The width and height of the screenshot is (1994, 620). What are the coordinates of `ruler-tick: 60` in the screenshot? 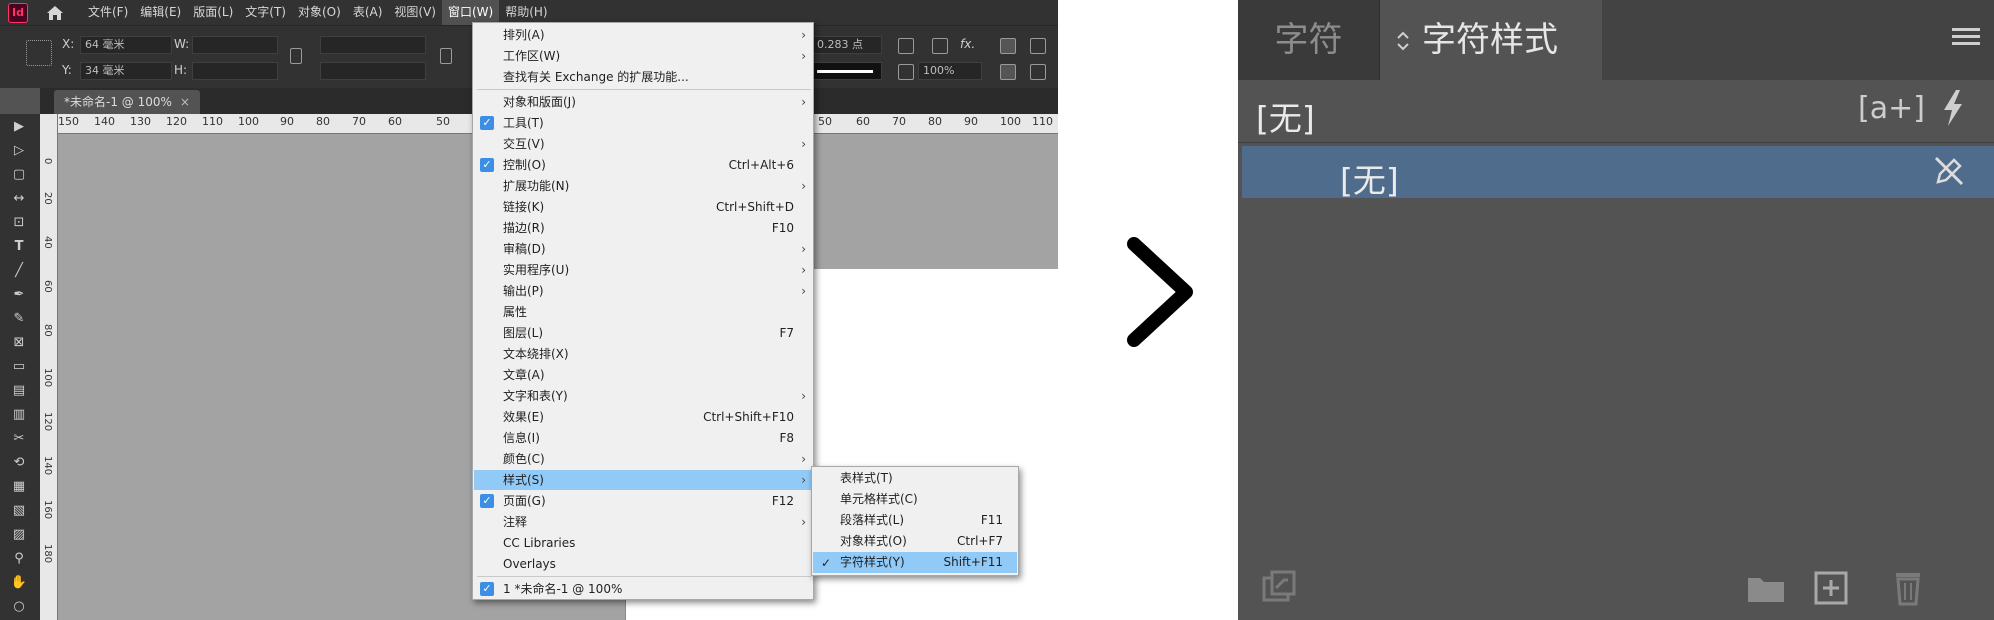 It's located at (863, 121).